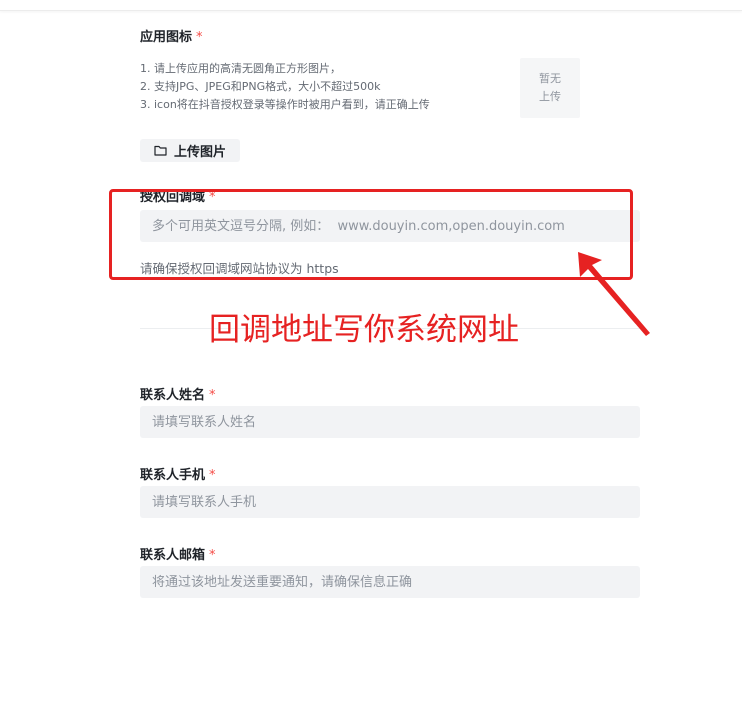  Describe the element at coordinates (390, 502) in the screenshot. I see `contact-phone-input` at that location.